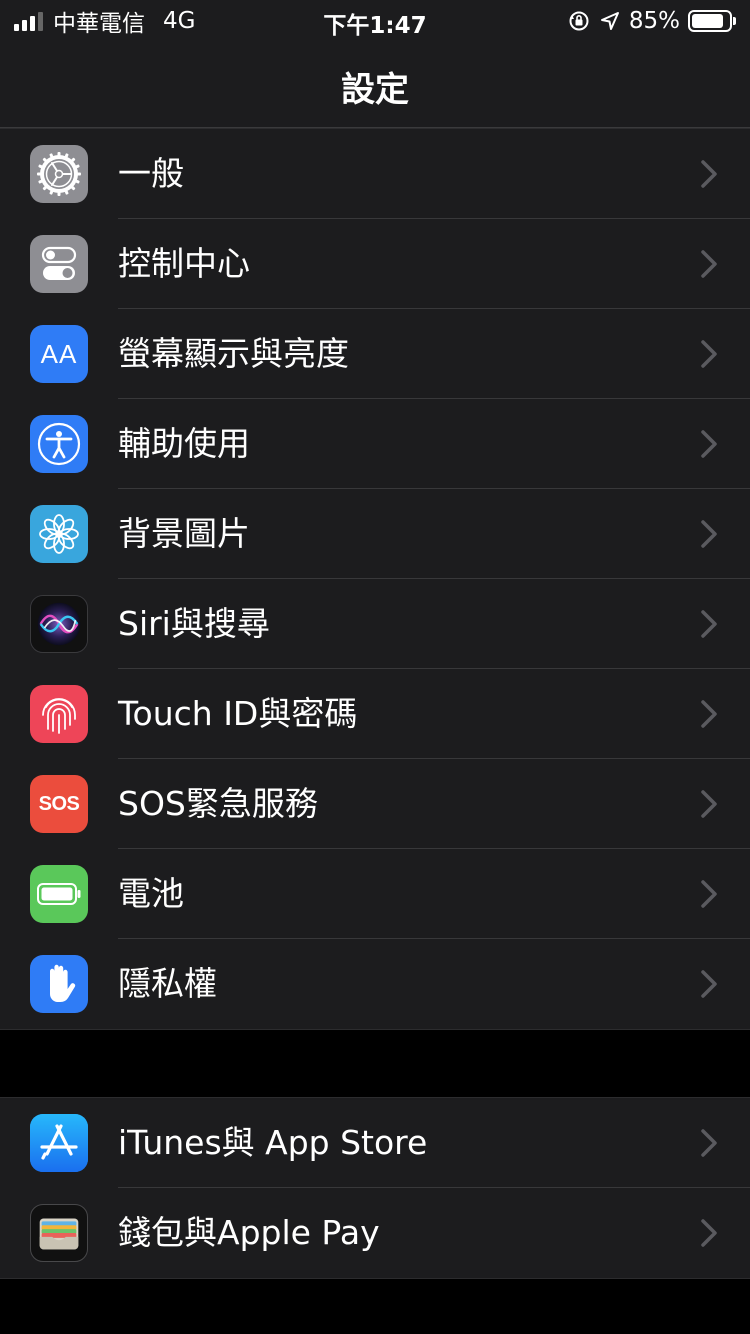  What do you see at coordinates (59, 444) in the screenshot?
I see `accessibility-icon` at bounding box center [59, 444].